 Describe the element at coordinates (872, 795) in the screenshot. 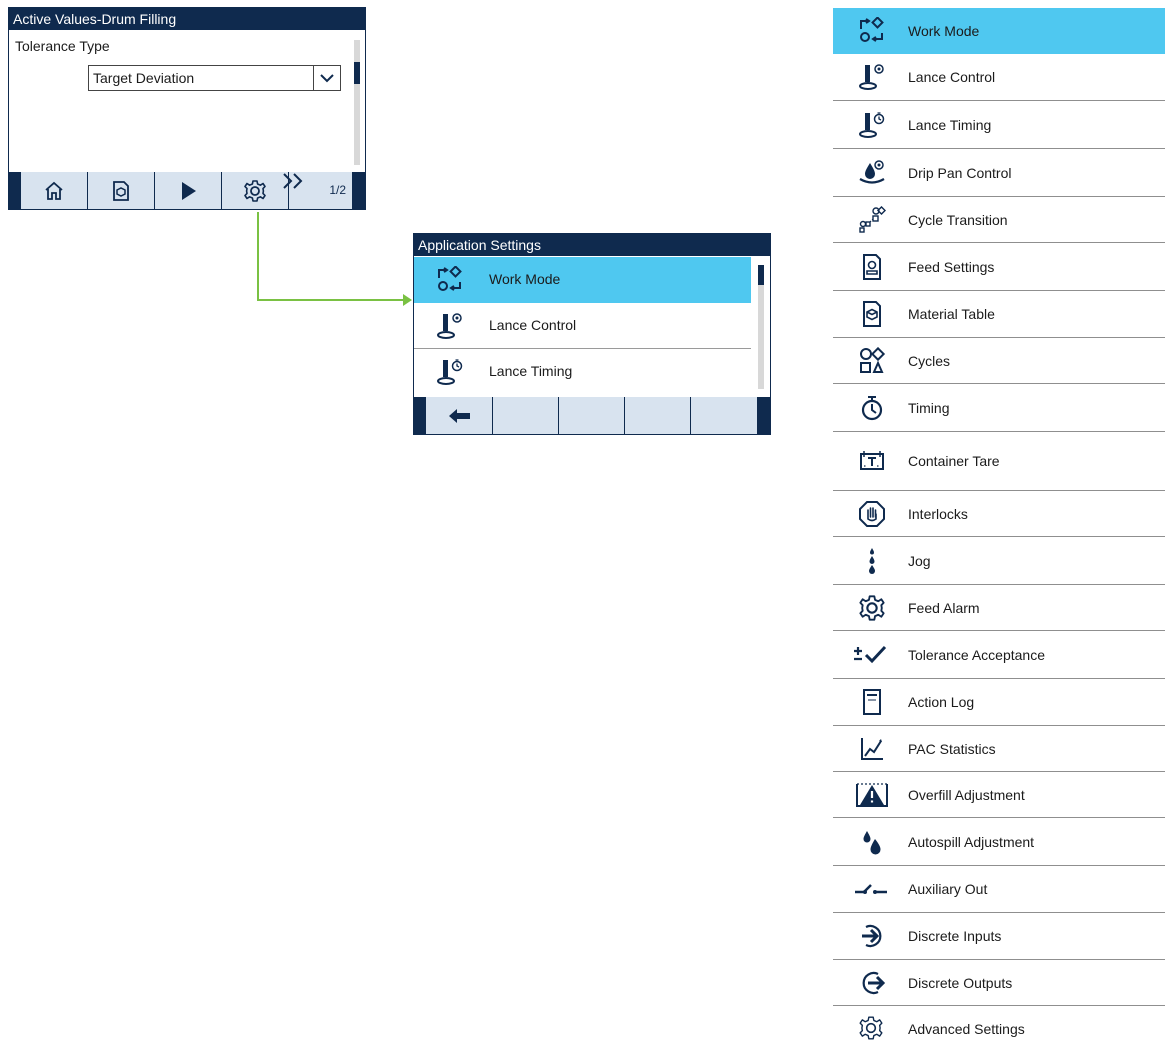

I see `overfill-warning-icon` at that location.